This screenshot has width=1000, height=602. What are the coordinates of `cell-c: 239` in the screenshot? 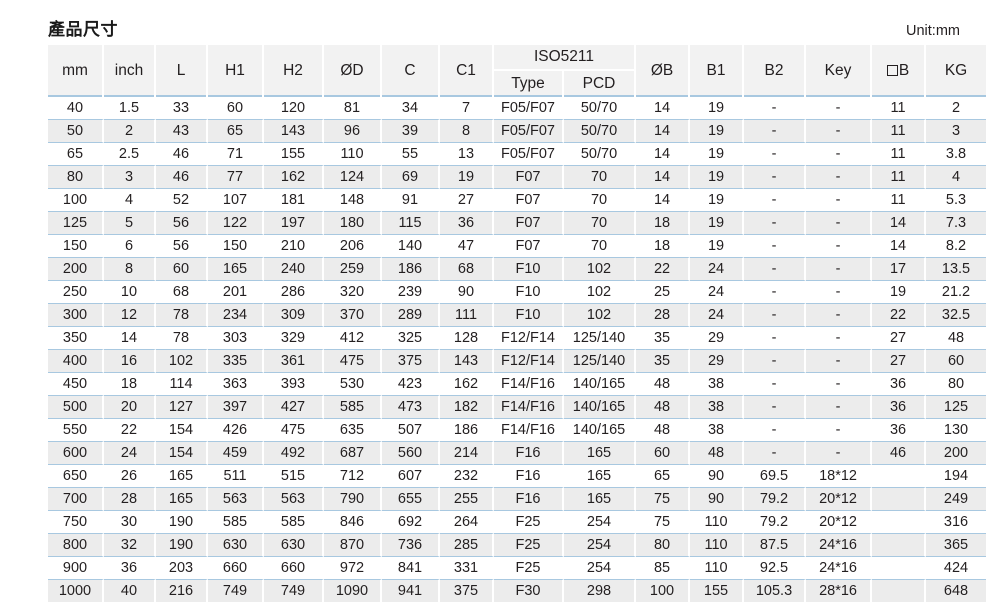 It's located at (411, 292).